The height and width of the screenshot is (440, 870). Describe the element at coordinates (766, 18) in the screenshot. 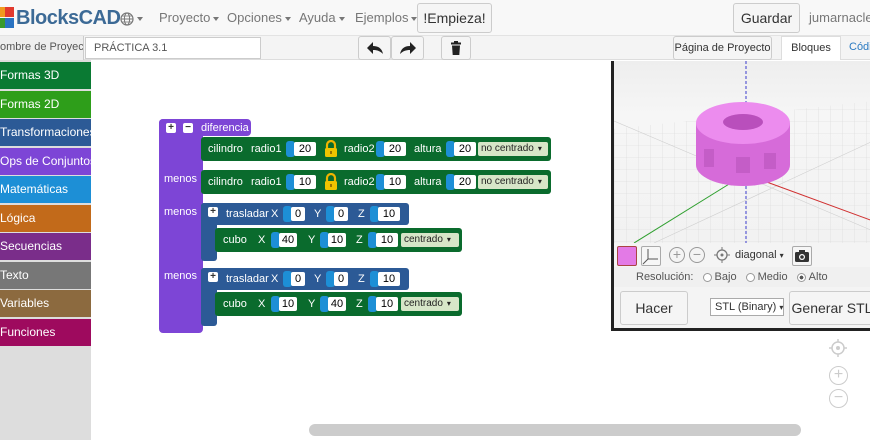

I see `save-button: Guardar` at that location.